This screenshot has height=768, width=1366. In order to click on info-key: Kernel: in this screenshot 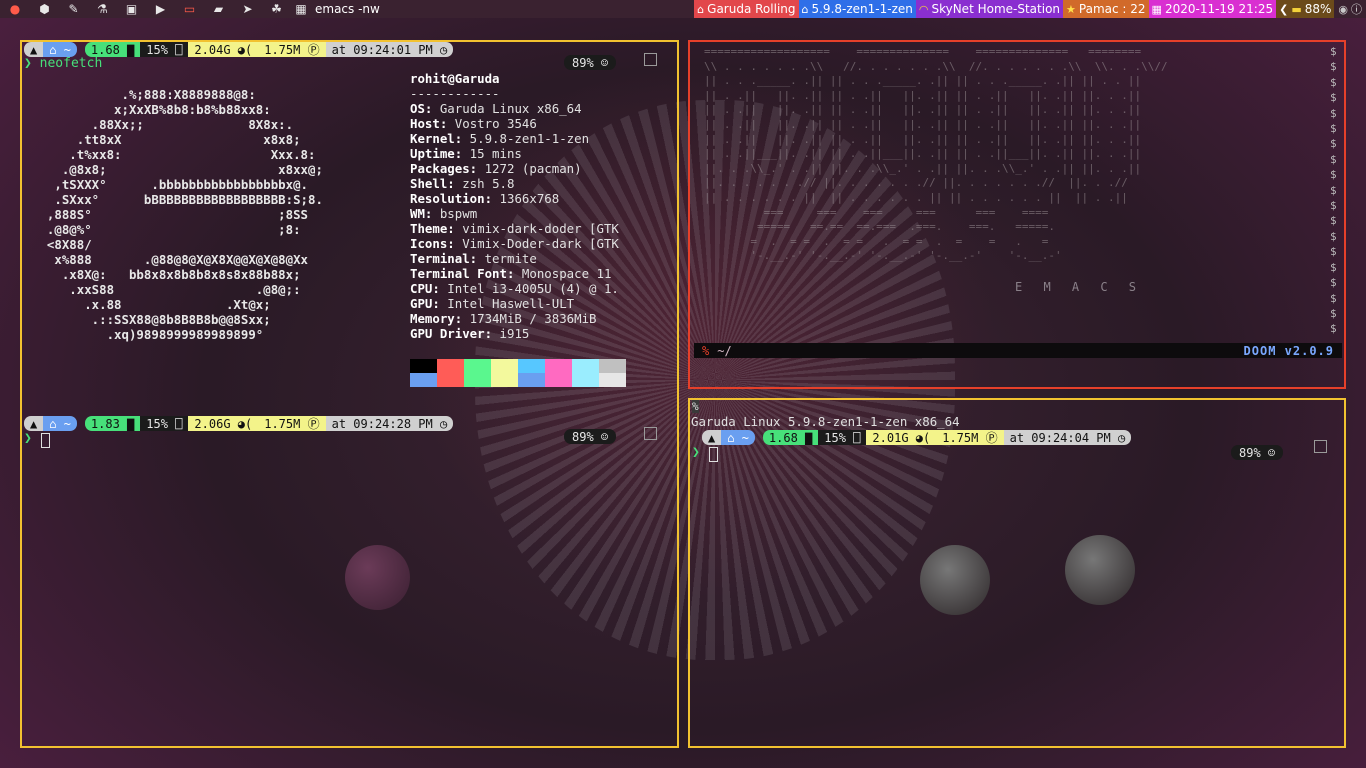, I will do `click(436, 138)`.